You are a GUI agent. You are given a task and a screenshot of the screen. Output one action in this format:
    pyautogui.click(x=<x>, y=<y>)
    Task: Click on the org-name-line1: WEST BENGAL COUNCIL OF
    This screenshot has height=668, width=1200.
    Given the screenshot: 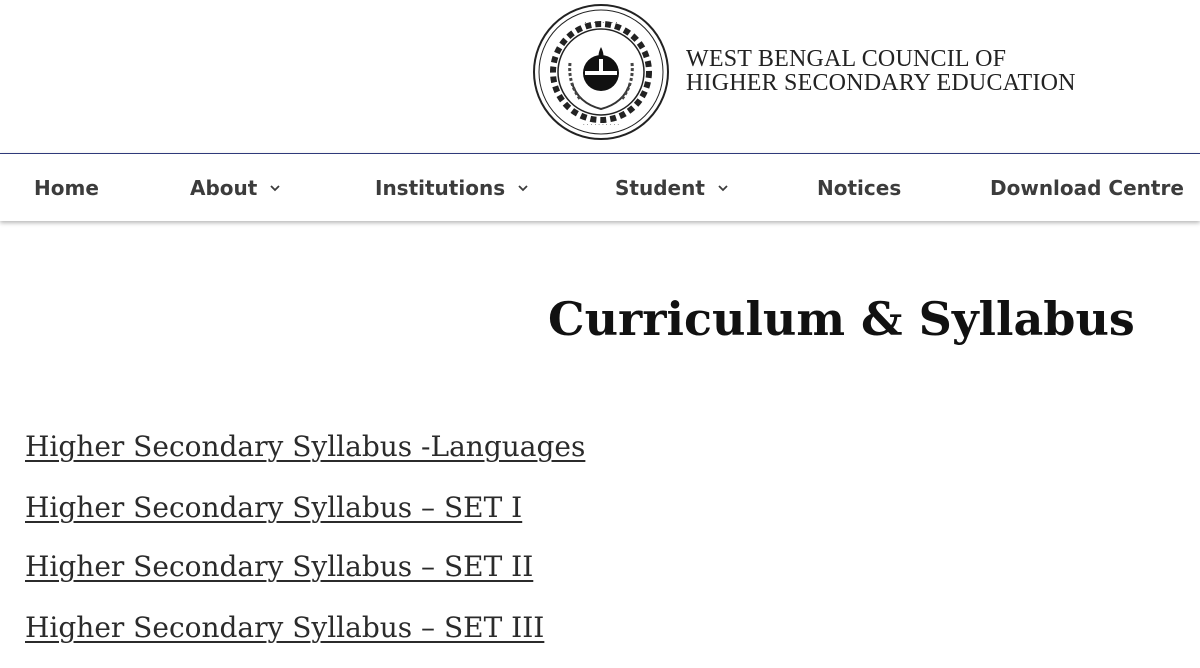 What is the action you would take?
    pyautogui.click(x=846, y=59)
    